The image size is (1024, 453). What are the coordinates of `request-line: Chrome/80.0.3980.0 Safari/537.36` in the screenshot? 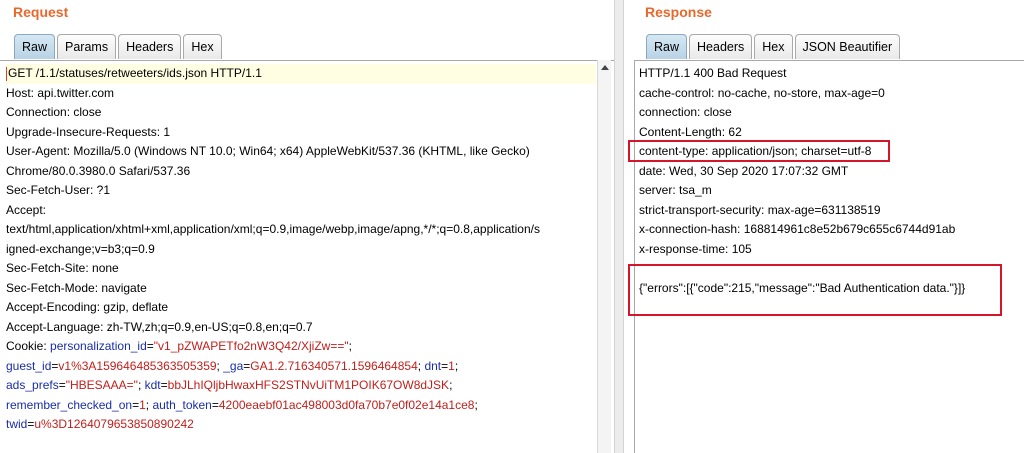 It's located at (301, 172).